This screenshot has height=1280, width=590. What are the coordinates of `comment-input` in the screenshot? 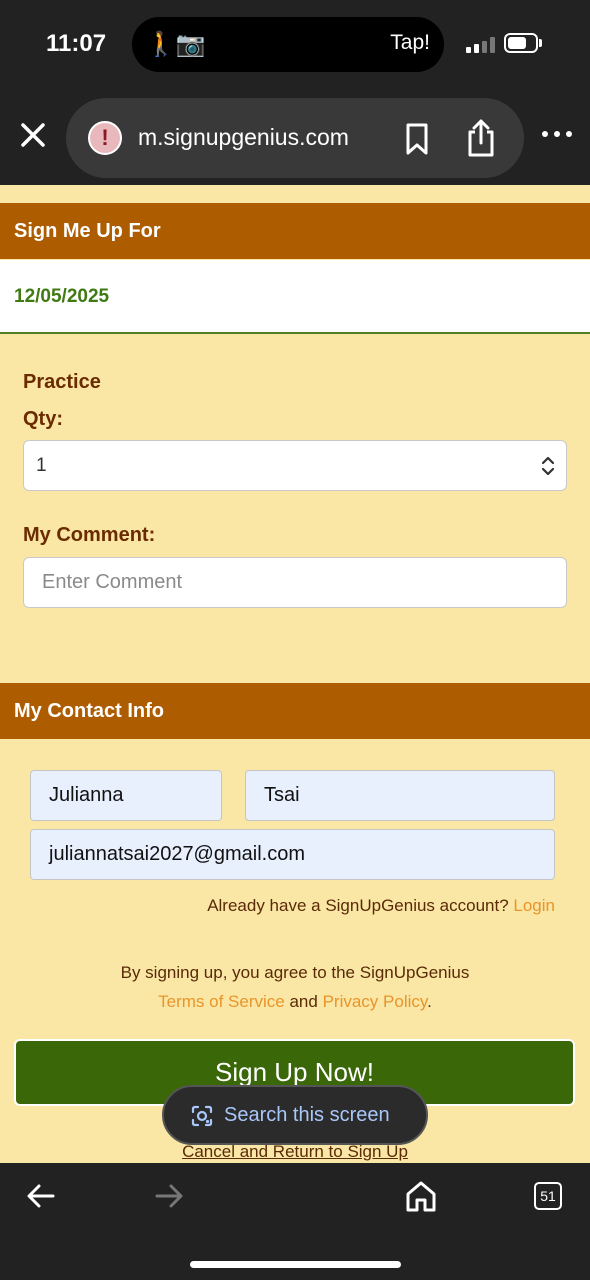 It's located at (295, 582).